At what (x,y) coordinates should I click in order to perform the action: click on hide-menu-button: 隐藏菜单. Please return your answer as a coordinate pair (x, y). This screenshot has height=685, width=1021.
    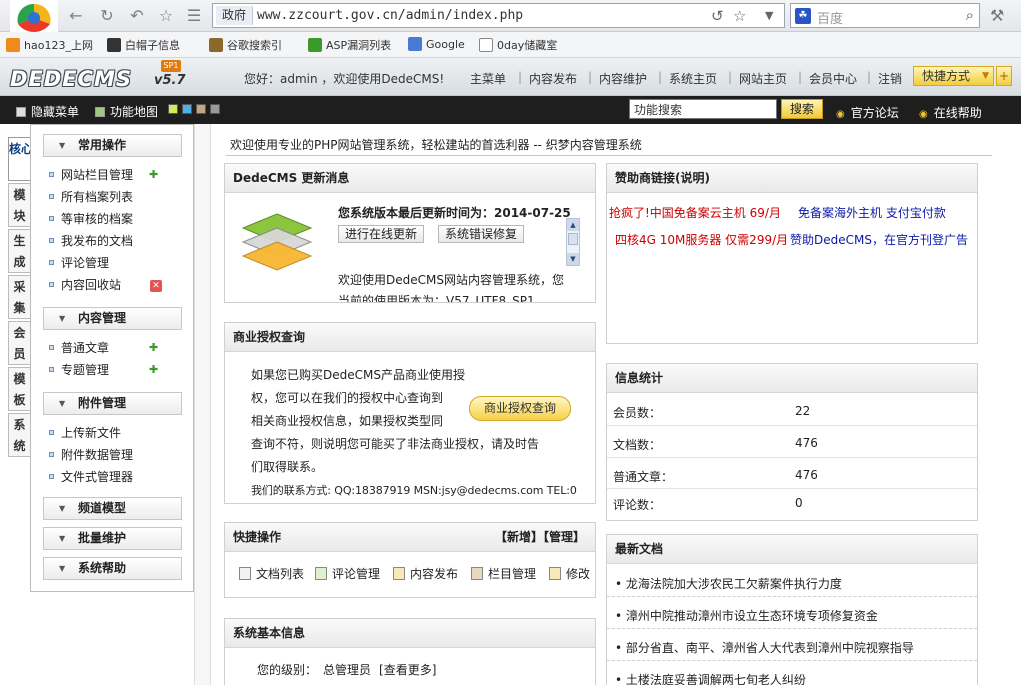
    Looking at the image, I should click on (47, 111).